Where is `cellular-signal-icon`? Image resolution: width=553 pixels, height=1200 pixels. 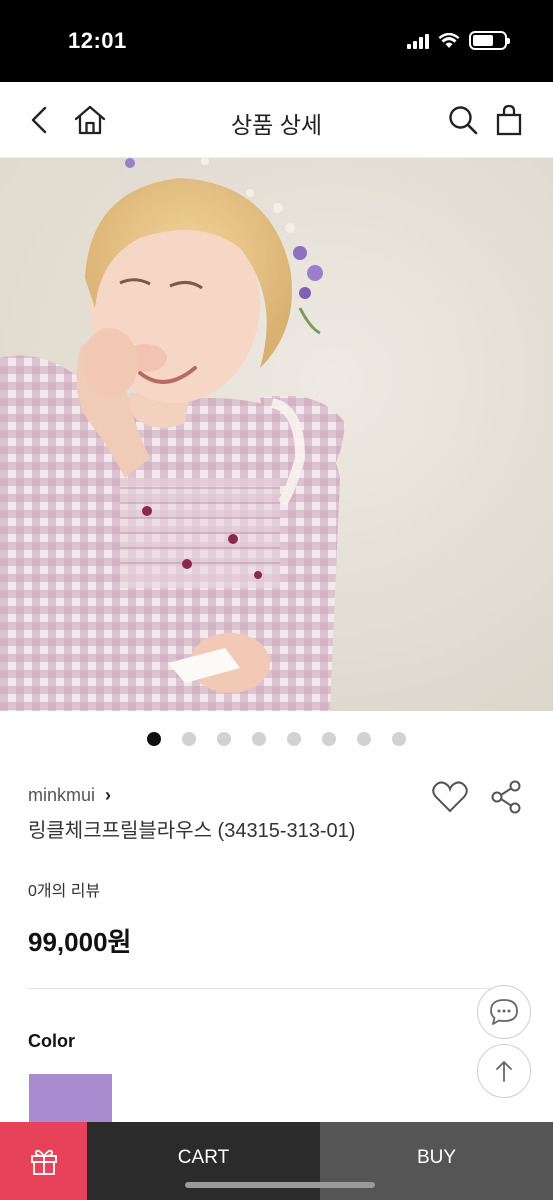 cellular-signal-icon is located at coordinates (418, 41).